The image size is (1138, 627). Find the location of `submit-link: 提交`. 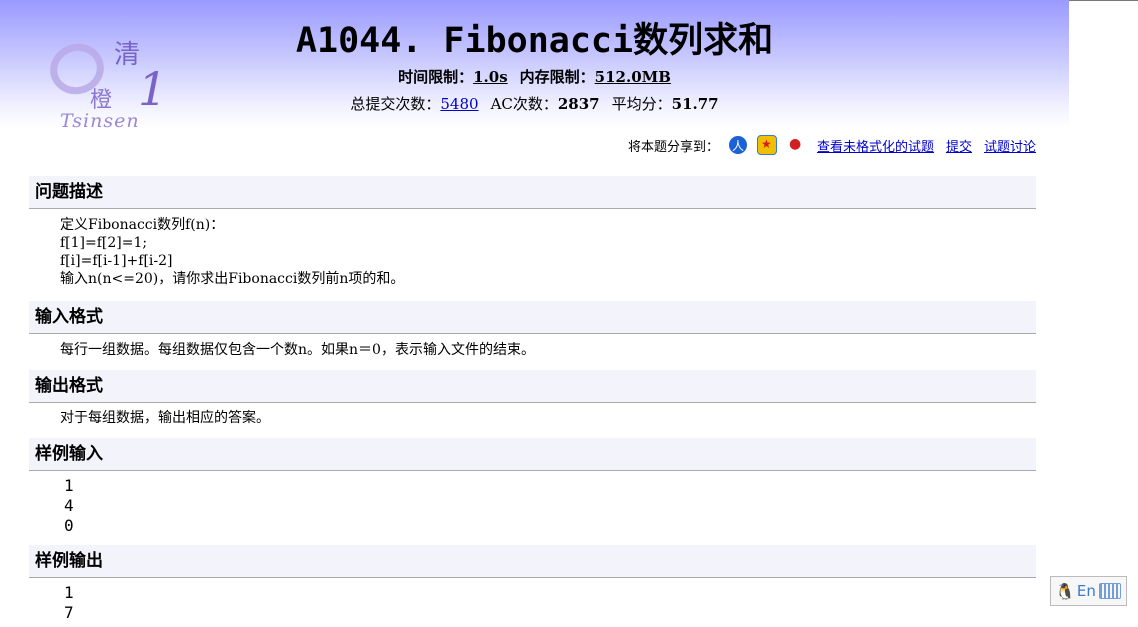

submit-link: 提交 is located at coordinates (959, 145).